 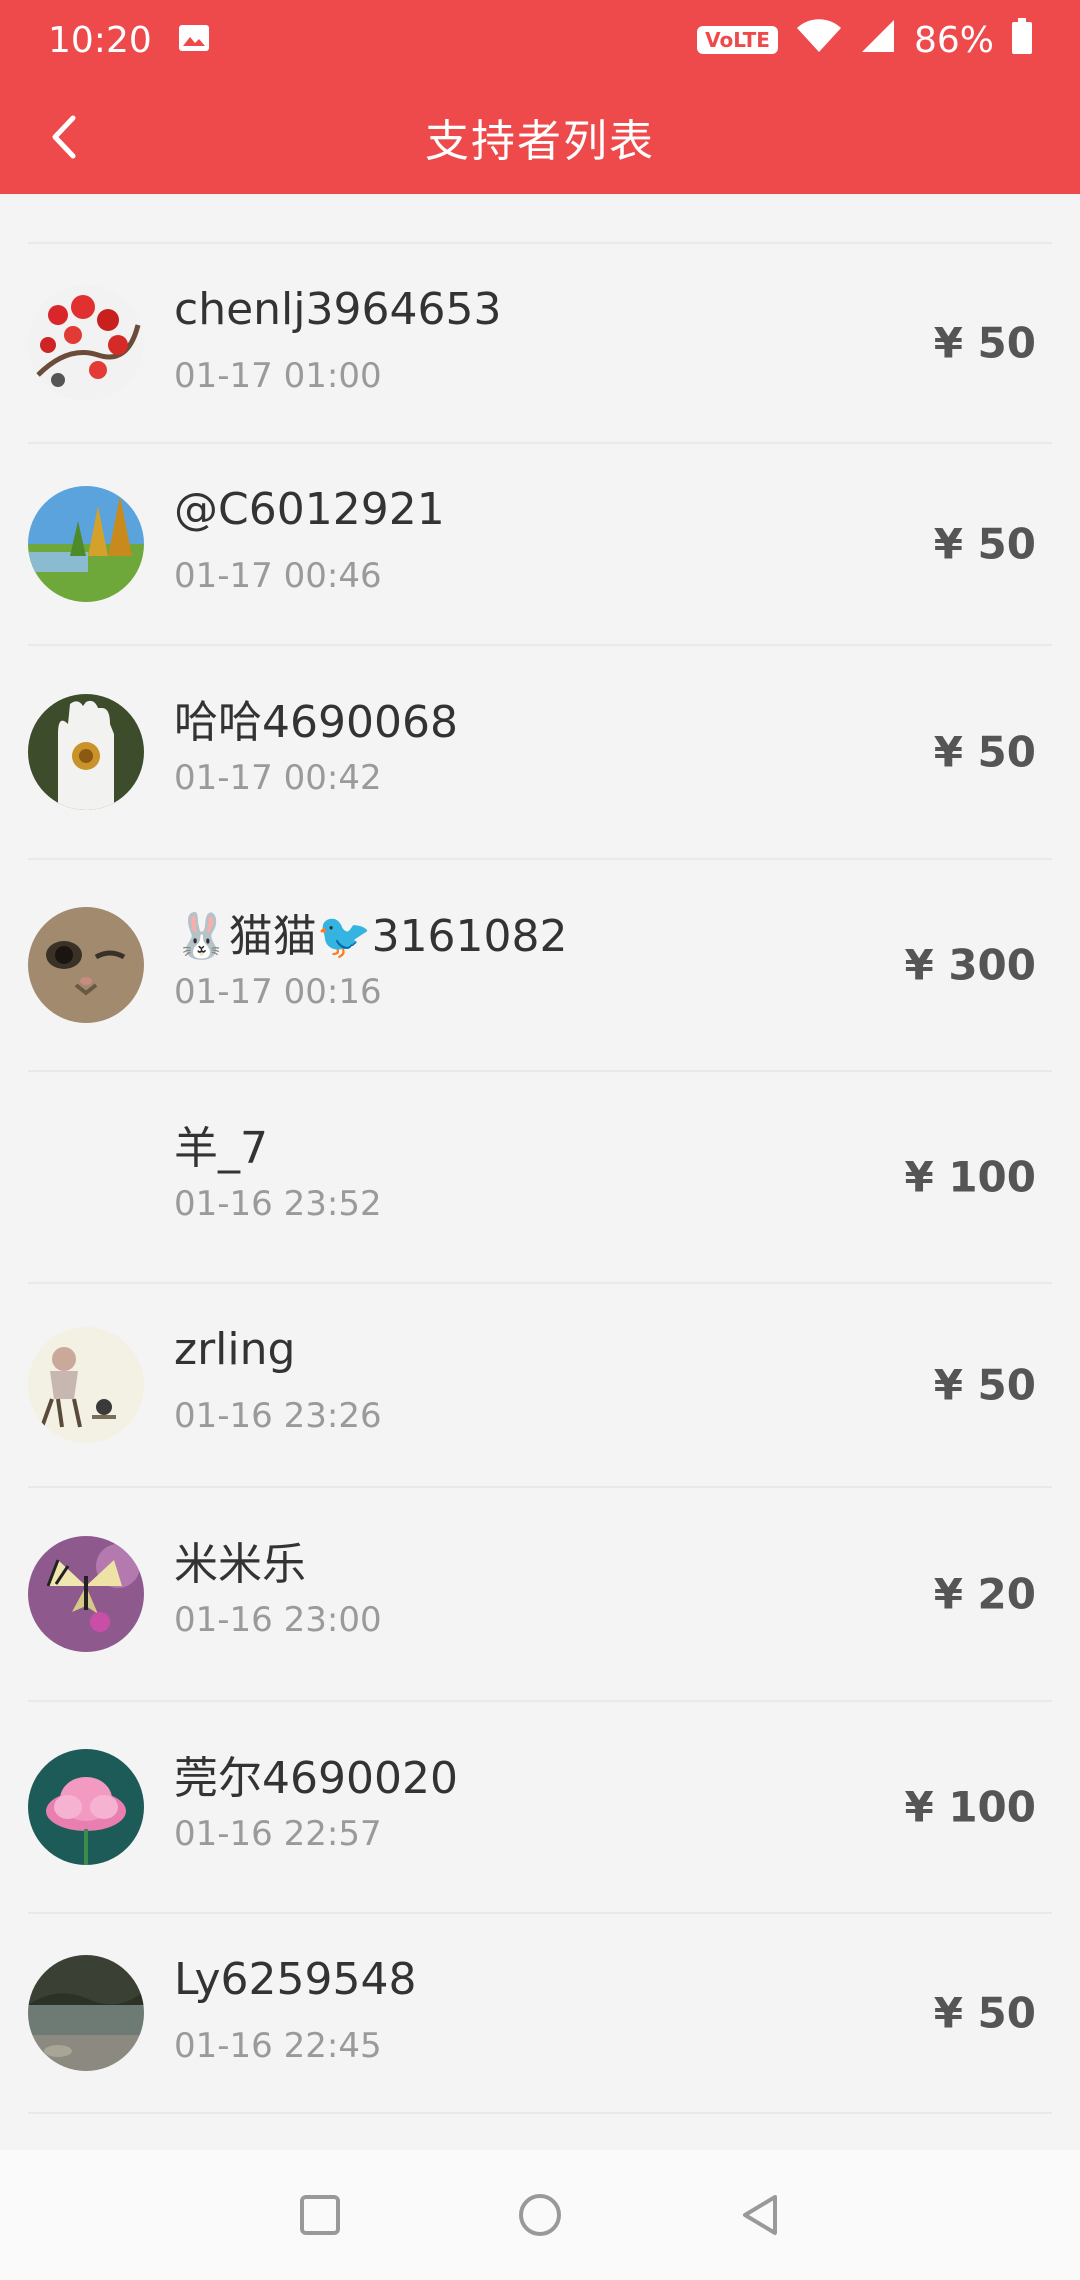 What do you see at coordinates (278, 2046) in the screenshot?
I see `support-time: 01-16 22:45` at bounding box center [278, 2046].